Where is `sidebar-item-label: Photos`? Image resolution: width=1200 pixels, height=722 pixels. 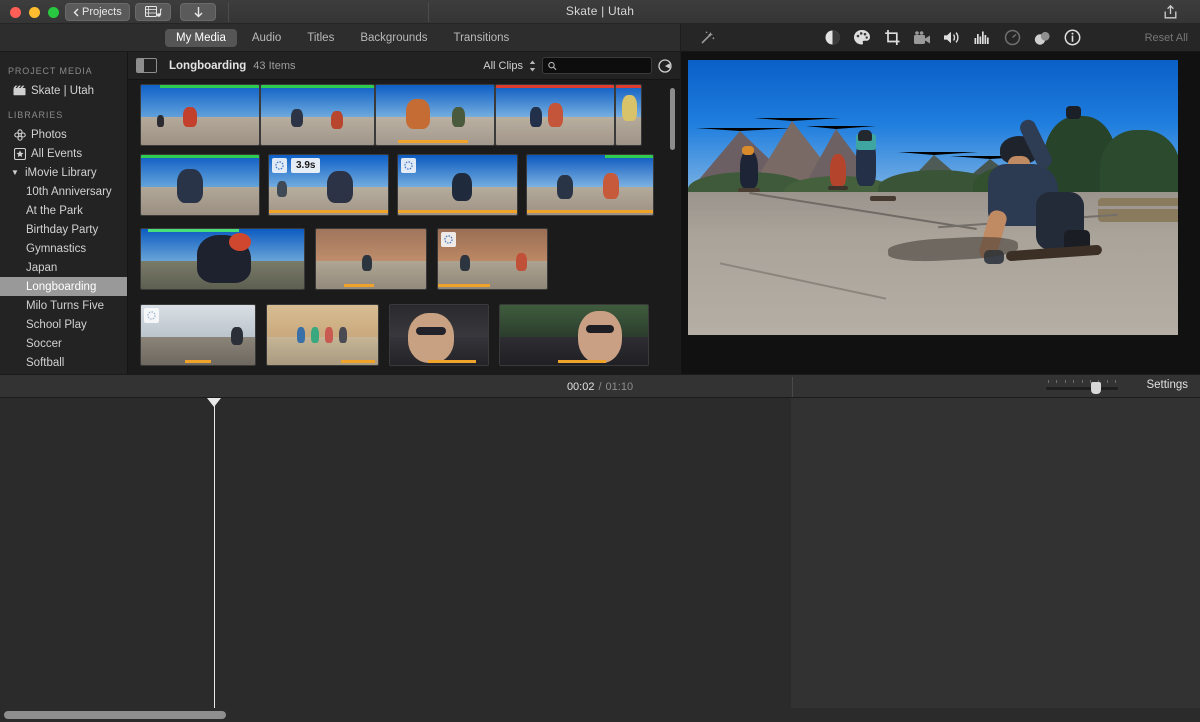
sidebar-item-label: Photos is located at coordinates (49, 134).